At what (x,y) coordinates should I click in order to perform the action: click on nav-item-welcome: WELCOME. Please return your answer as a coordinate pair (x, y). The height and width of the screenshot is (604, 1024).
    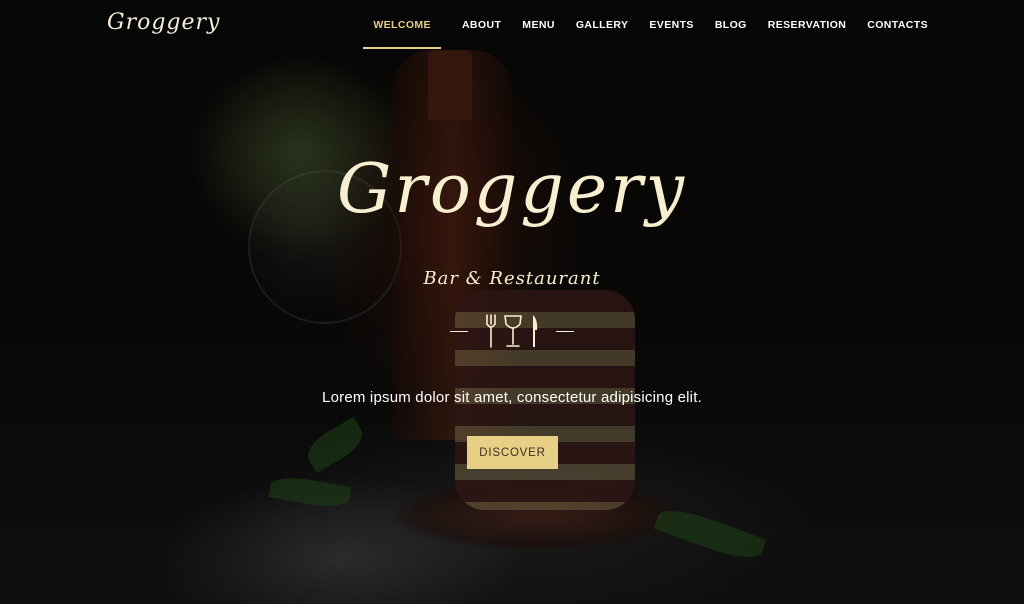
    Looking at the image, I should click on (402, 25).